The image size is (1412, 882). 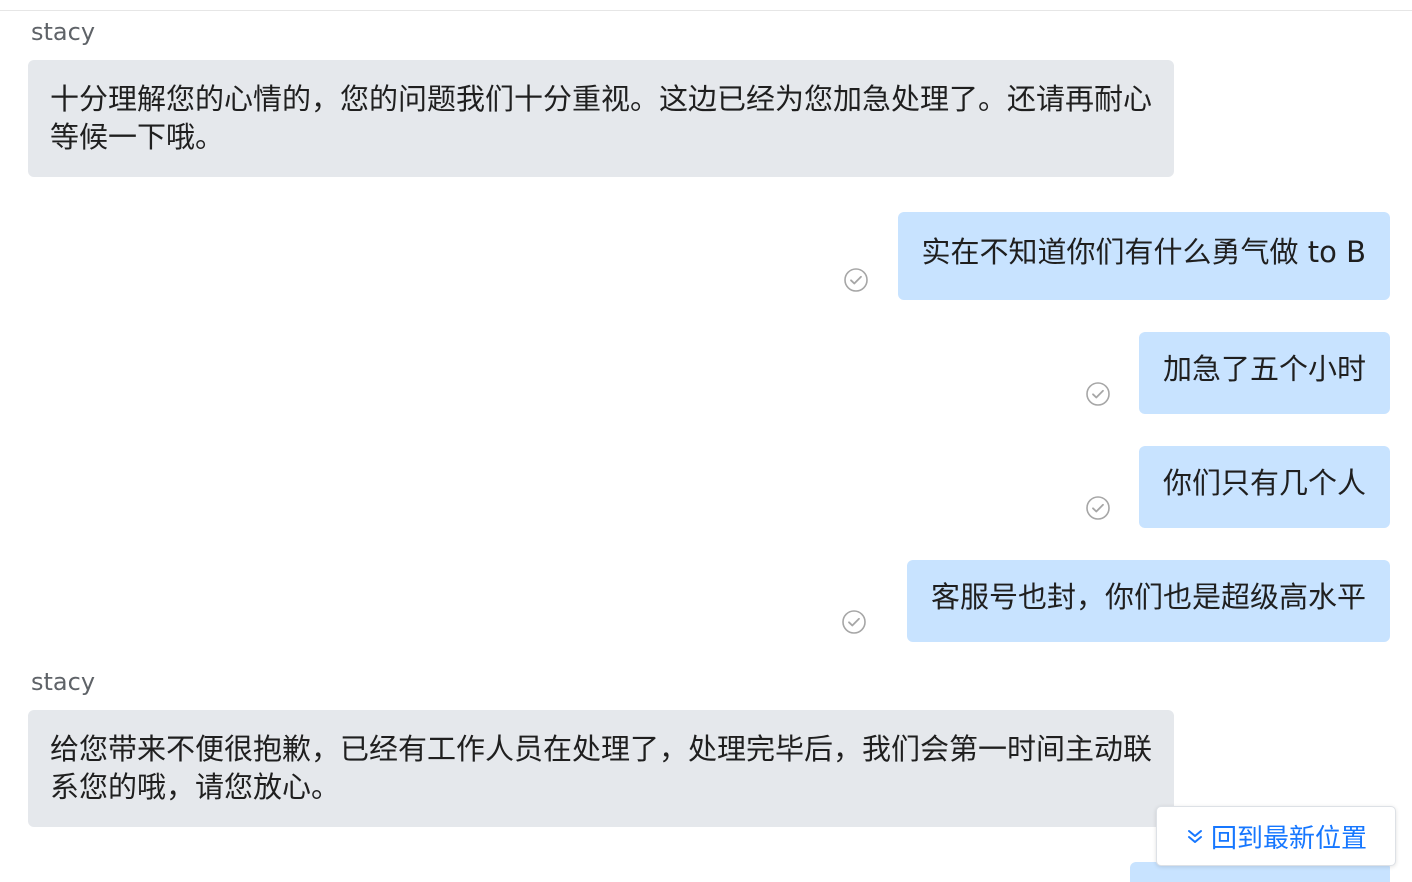 I want to click on scroll-to-latest-label: 回到最新位置, so click(x=1288, y=838).